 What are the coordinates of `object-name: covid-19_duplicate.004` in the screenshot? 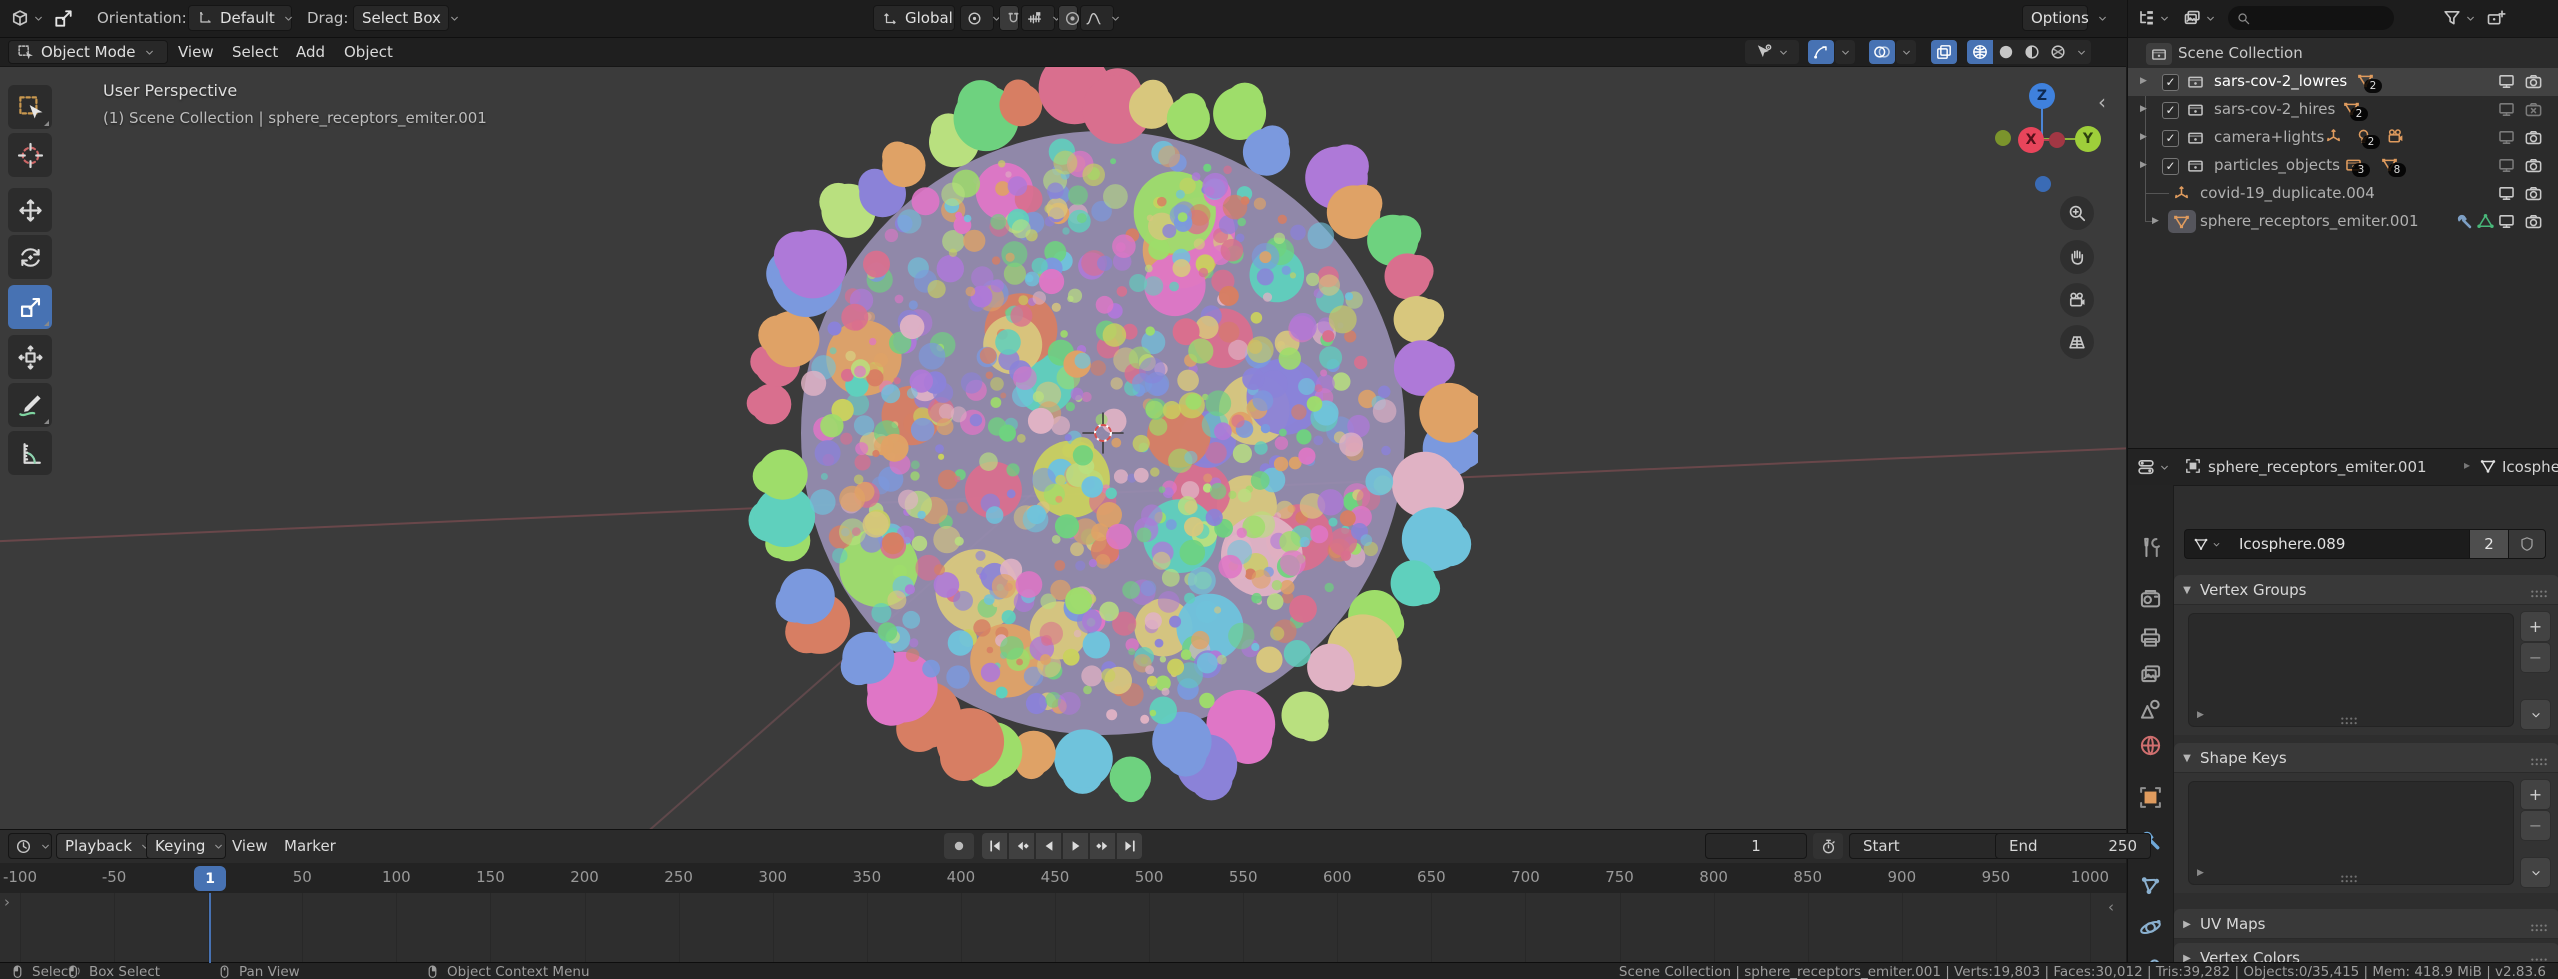 It's located at (2287, 193).